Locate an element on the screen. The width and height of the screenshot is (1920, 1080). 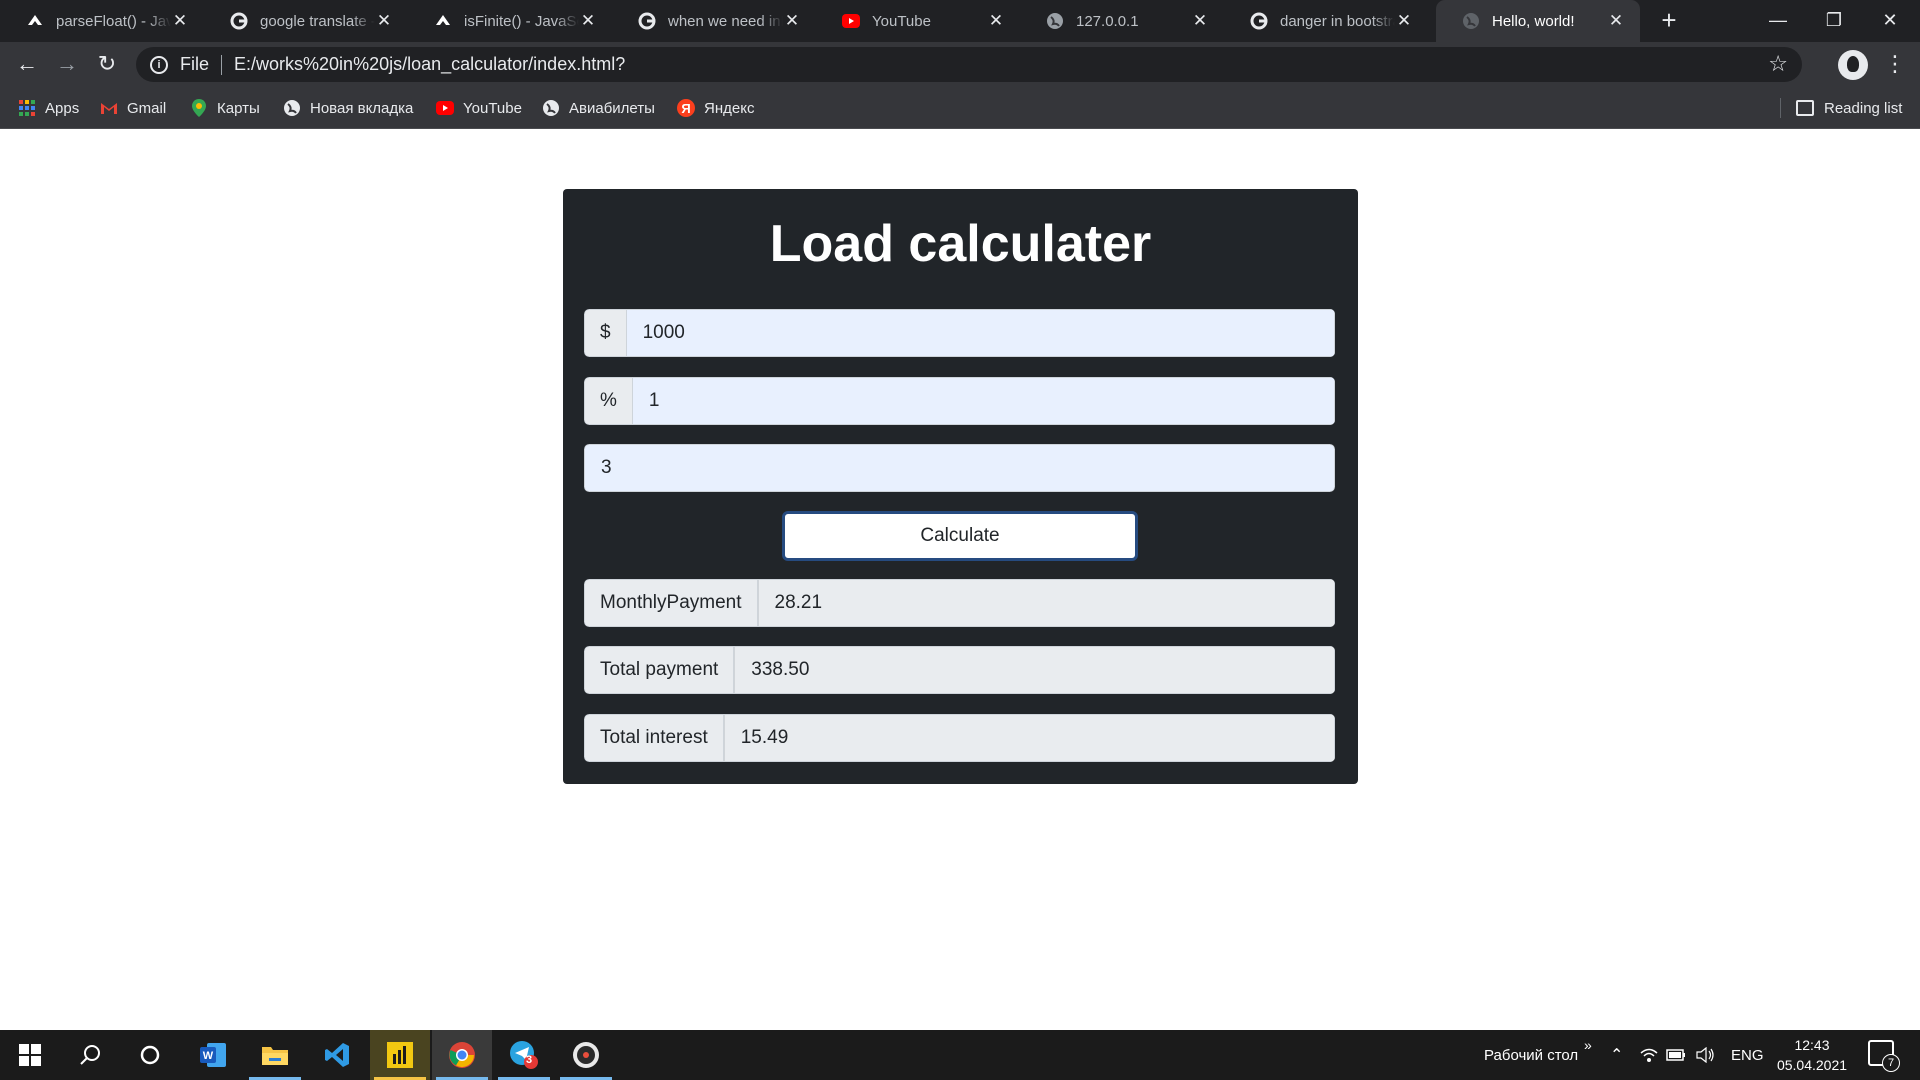
reload-button: ↻ is located at coordinates (107, 65).